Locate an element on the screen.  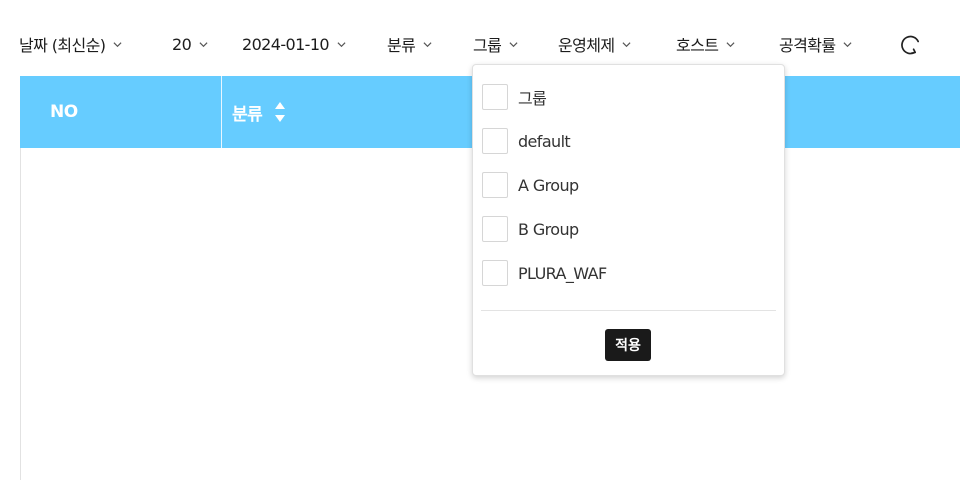
filter-label: 그룹 is located at coordinates (487, 45).